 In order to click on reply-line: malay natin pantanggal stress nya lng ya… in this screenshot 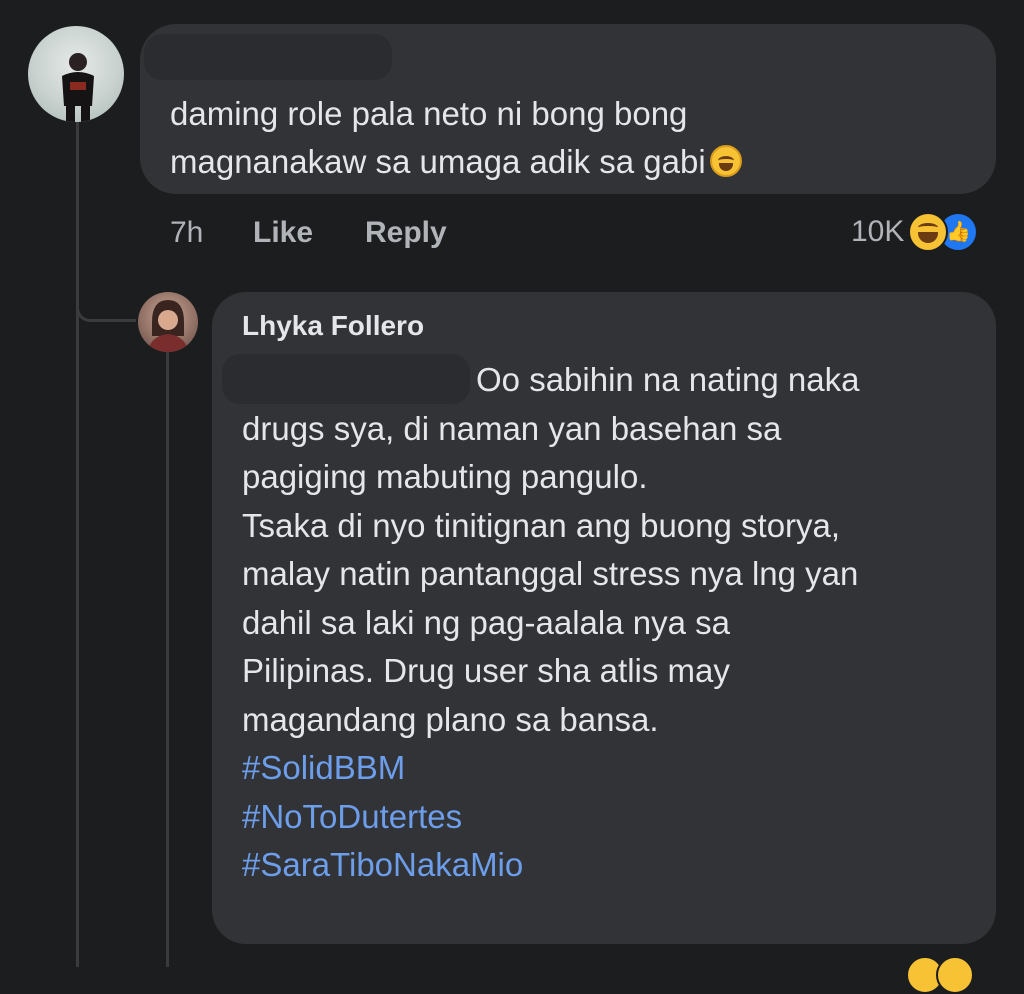, I will do `click(550, 573)`.